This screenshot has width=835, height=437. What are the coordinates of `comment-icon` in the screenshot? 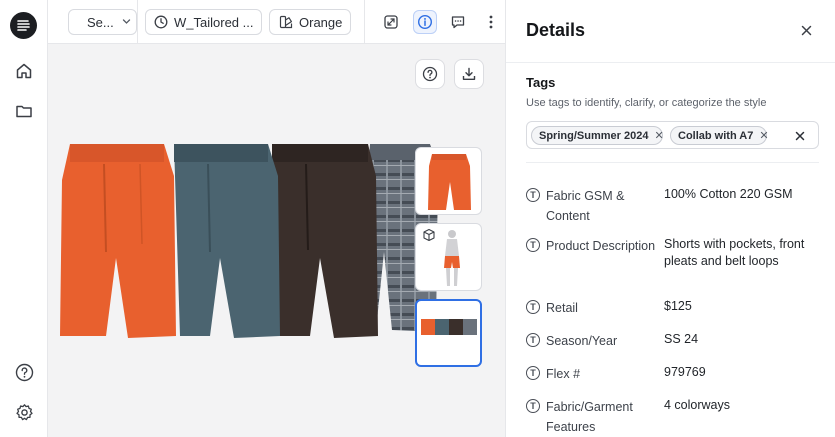 It's located at (458, 22).